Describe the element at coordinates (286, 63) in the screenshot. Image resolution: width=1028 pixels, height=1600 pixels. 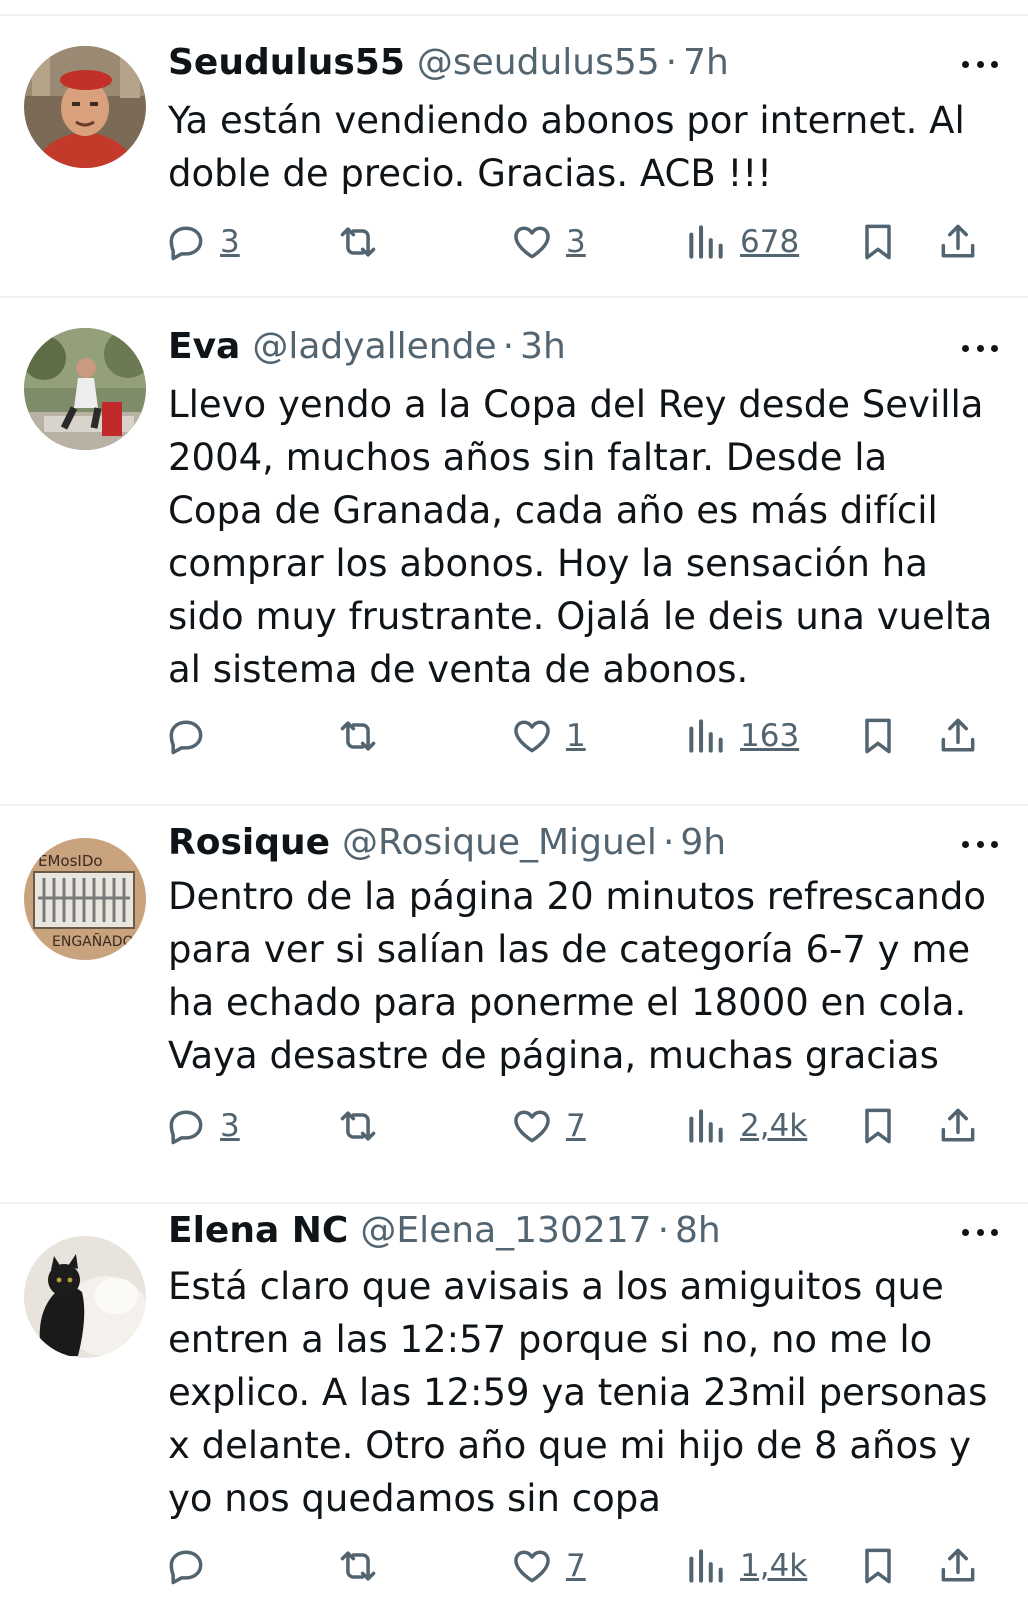
I see `display-name: Seudulus55` at that location.